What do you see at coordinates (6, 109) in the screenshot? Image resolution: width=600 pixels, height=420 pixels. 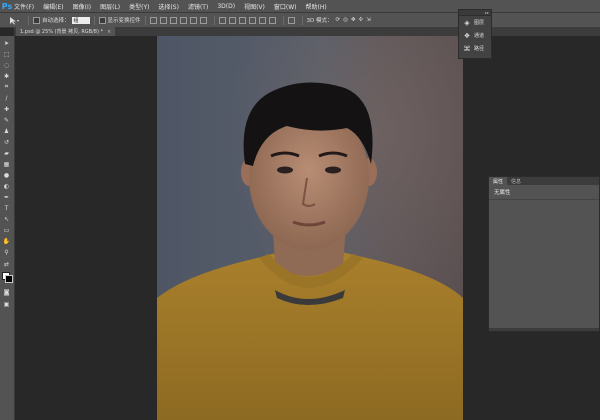 I see `healing-icon: ✚` at bounding box center [6, 109].